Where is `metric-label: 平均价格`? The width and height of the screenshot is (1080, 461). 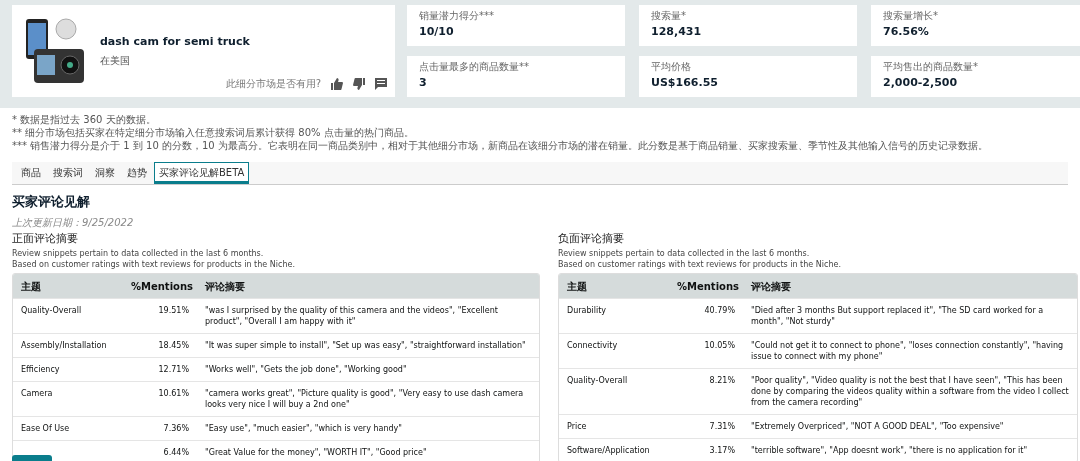 metric-label: 平均价格 is located at coordinates (671, 67).